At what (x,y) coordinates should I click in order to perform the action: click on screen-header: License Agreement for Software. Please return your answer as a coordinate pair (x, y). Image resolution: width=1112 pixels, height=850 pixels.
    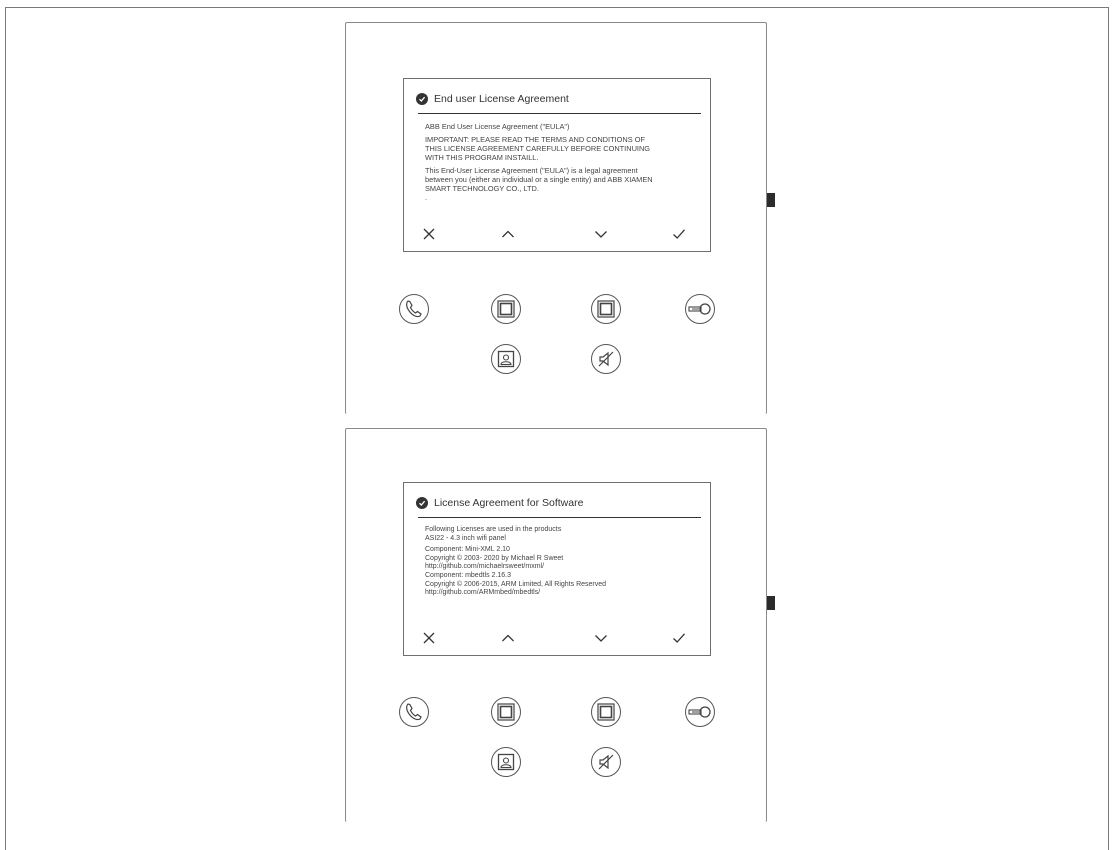
    Looking at the image, I should click on (558, 503).